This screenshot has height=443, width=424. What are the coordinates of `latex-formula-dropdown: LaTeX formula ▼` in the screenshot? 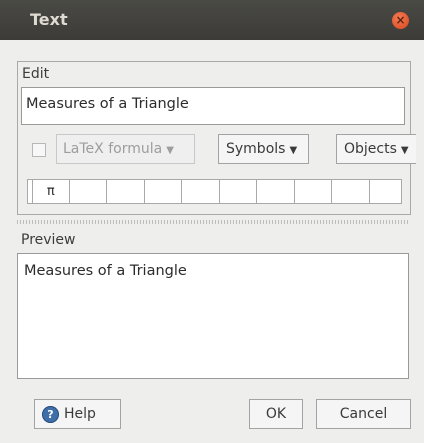 It's located at (125, 149).